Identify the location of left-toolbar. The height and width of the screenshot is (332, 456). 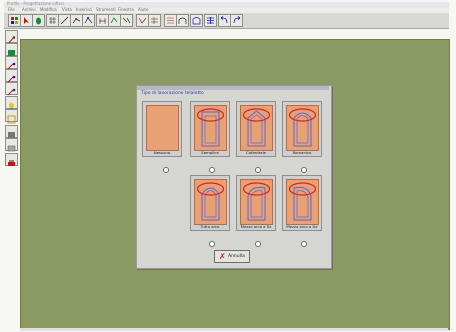
(11, 100).